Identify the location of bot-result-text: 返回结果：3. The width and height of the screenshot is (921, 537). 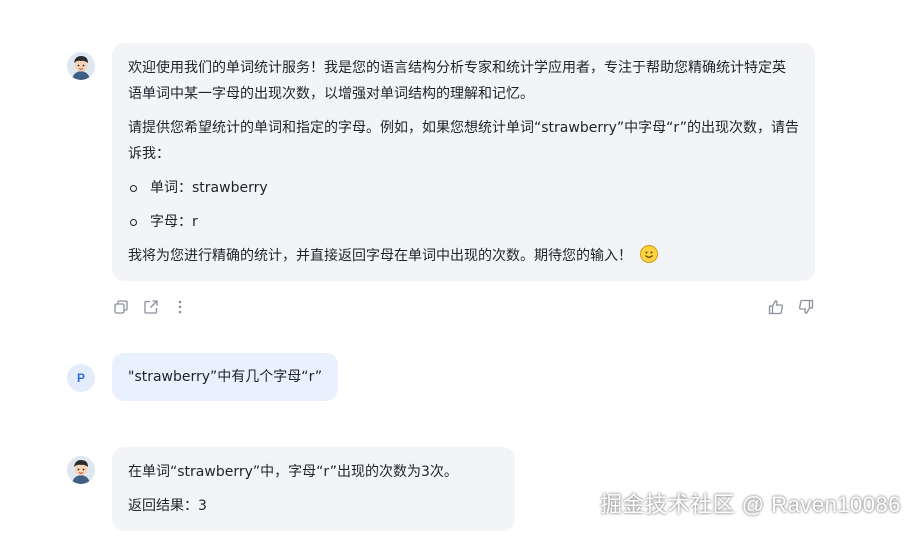
(167, 506).